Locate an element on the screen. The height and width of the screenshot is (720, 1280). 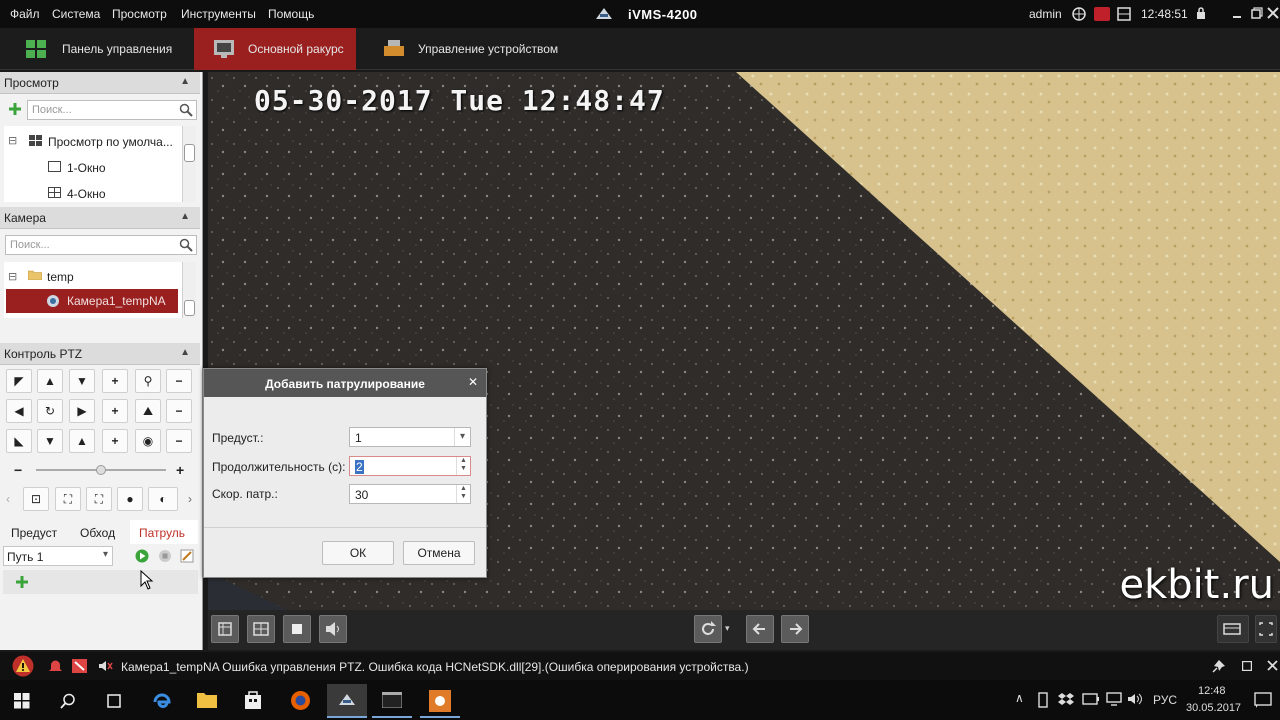
taskbar-ivms-app is located at coordinates (347, 701).